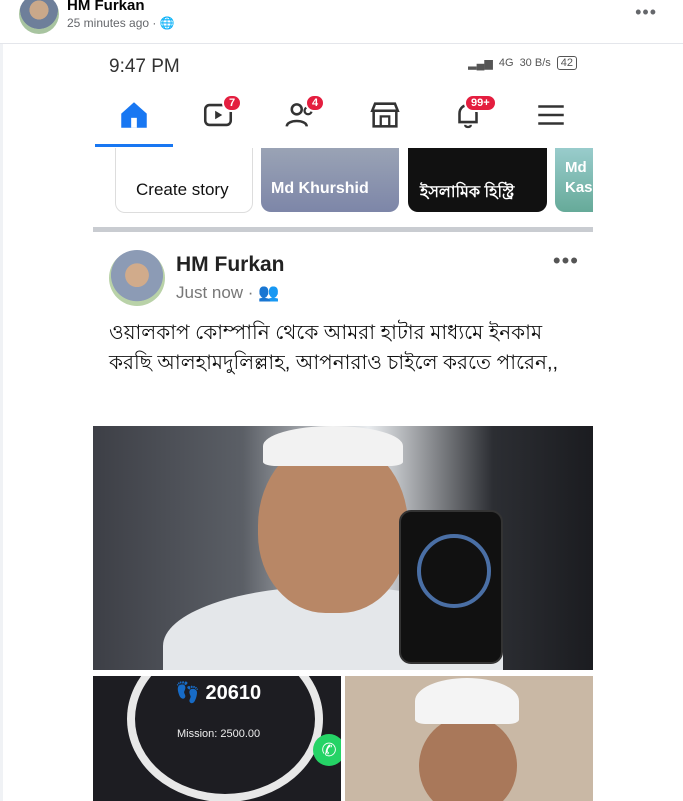 The width and height of the screenshot is (683, 801). I want to click on post-author-avatar, so click(137, 278).